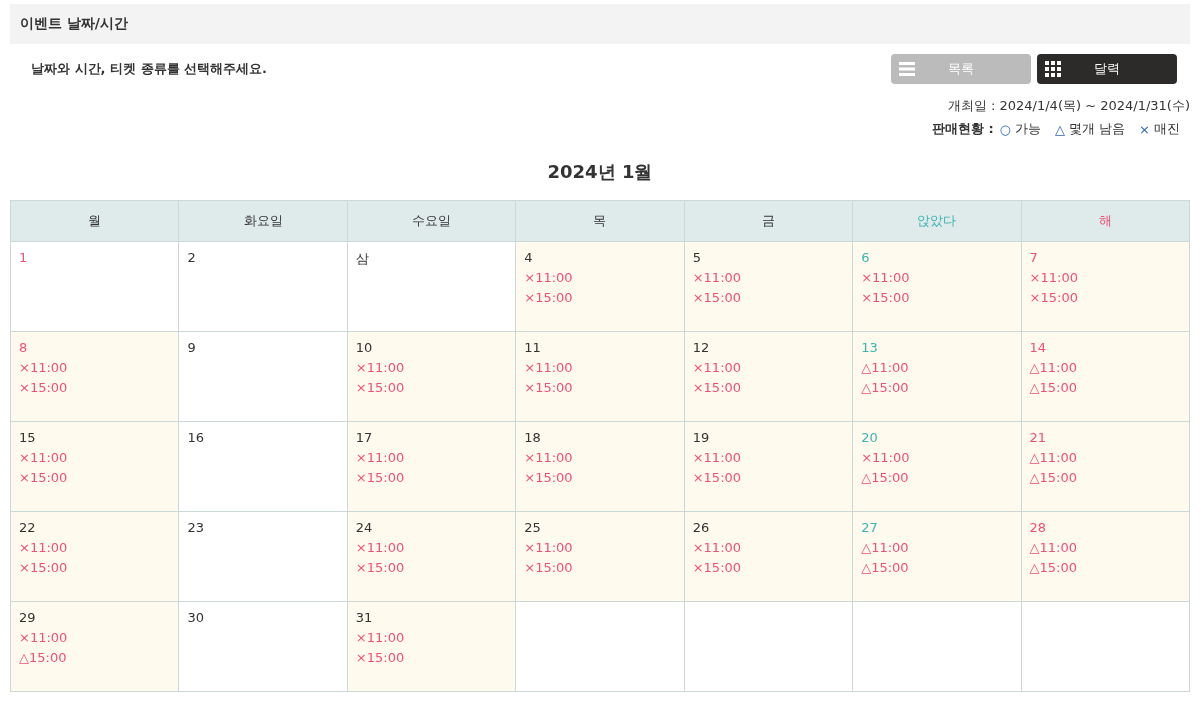 The image size is (1202, 717). What do you see at coordinates (769, 467) in the screenshot?
I see `day-cell: 19 ×11:00 ×15:00` at bounding box center [769, 467].